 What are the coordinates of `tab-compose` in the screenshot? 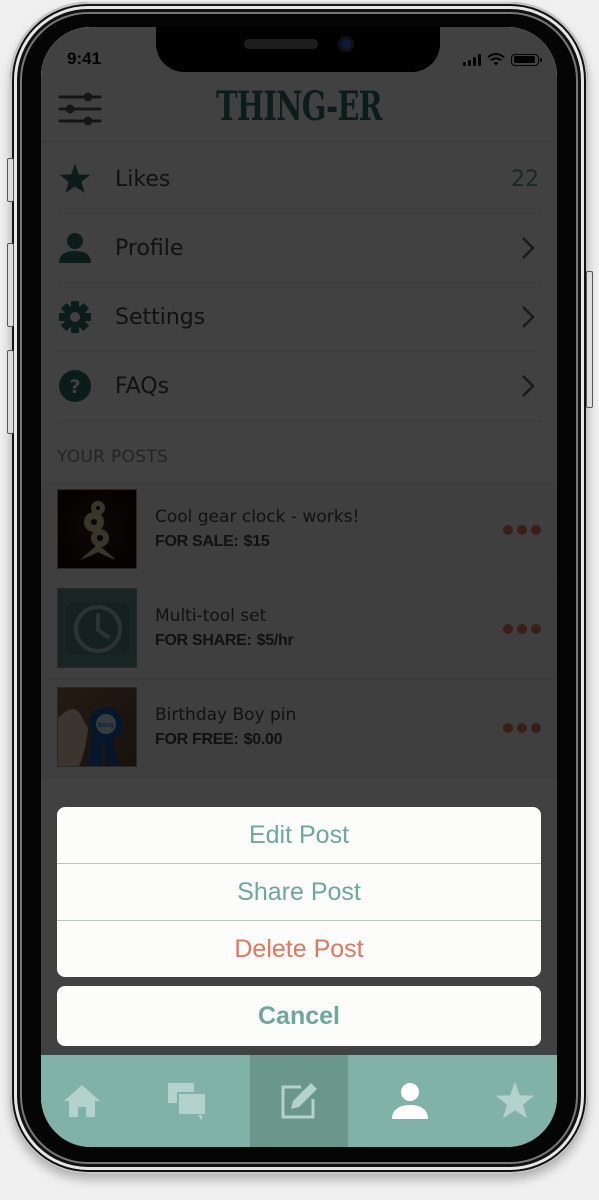 It's located at (299, 1101).